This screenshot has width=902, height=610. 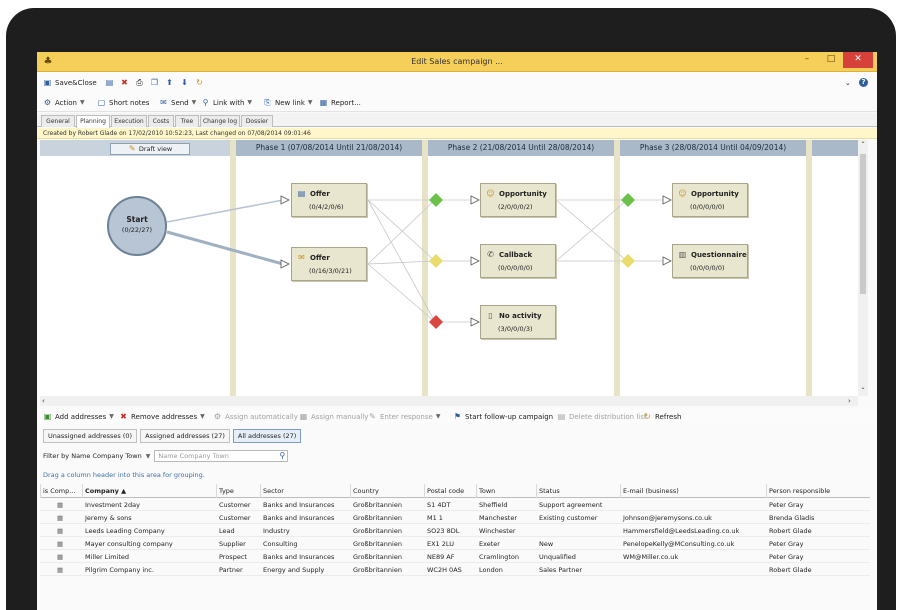 I want to click on new-link-menu: ⎘ New link ▼, so click(x=288, y=102).